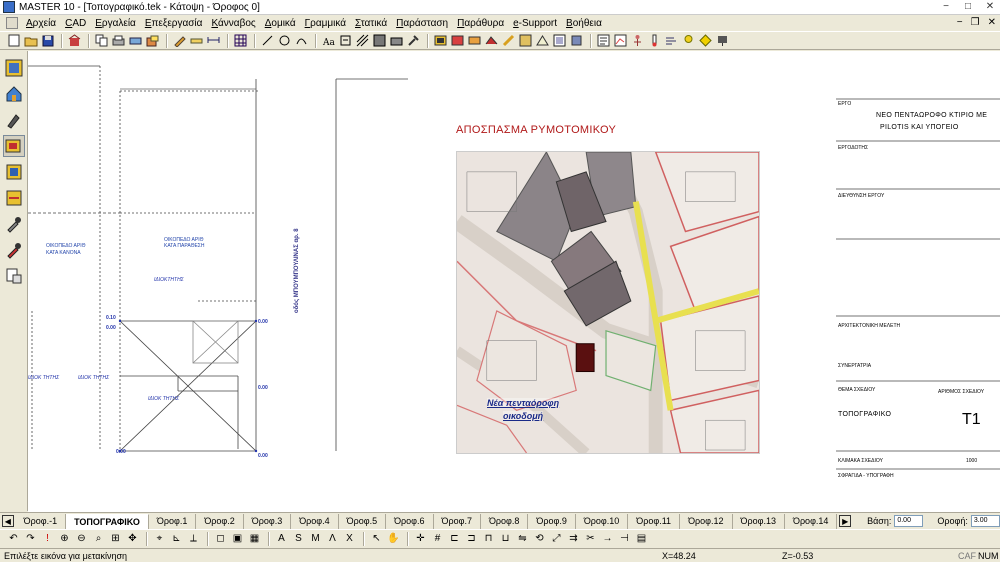 This screenshot has width=1000, height=562. Describe the element at coordinates (992, 22) in the screenshot. I see `mdi-close-button: ✕` at that location.